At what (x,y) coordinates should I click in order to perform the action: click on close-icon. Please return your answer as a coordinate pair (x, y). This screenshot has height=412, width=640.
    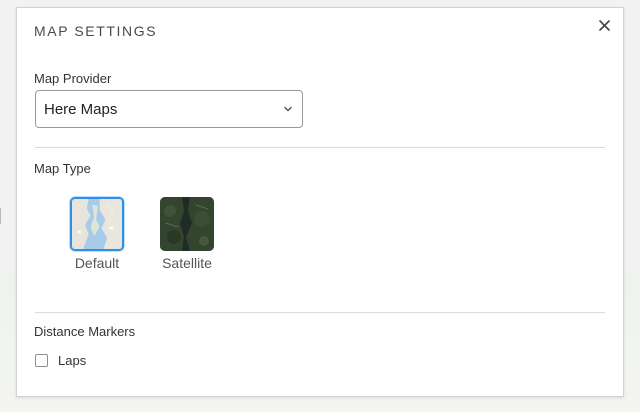
    Looking at the image, I should click on (604, 25).